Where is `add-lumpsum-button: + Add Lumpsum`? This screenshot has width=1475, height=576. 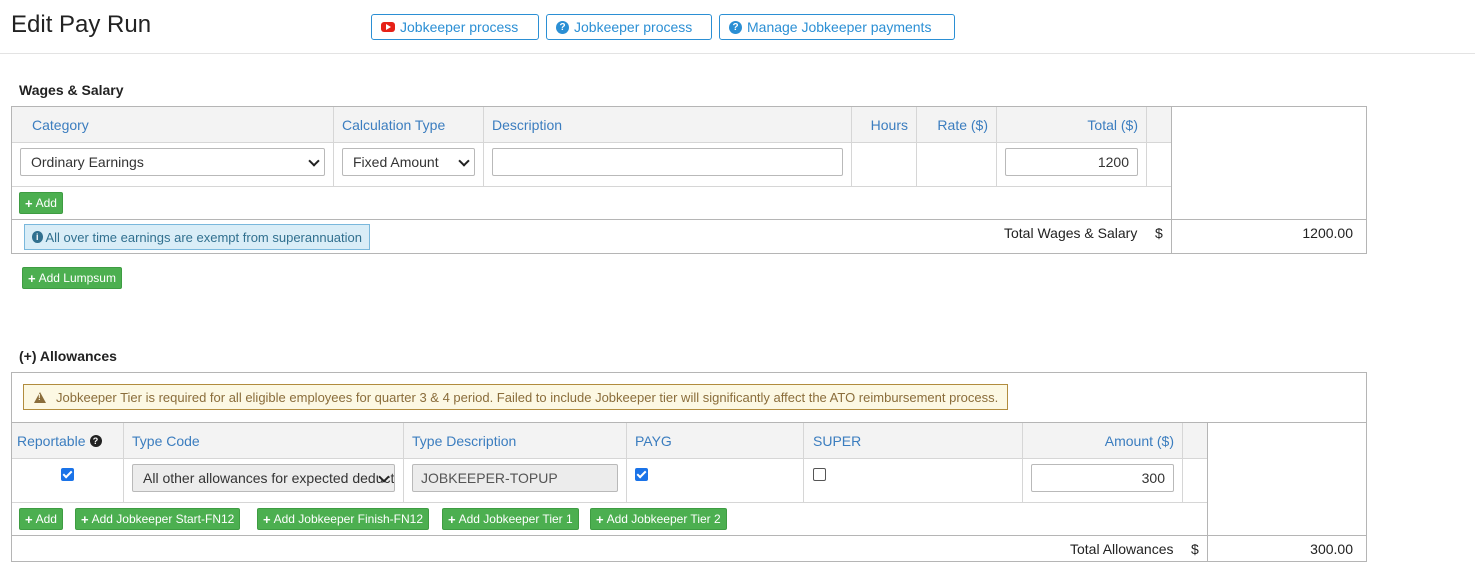 add-lumpsum-button: + Add Lumpsum is located at coordinates (72, 278).